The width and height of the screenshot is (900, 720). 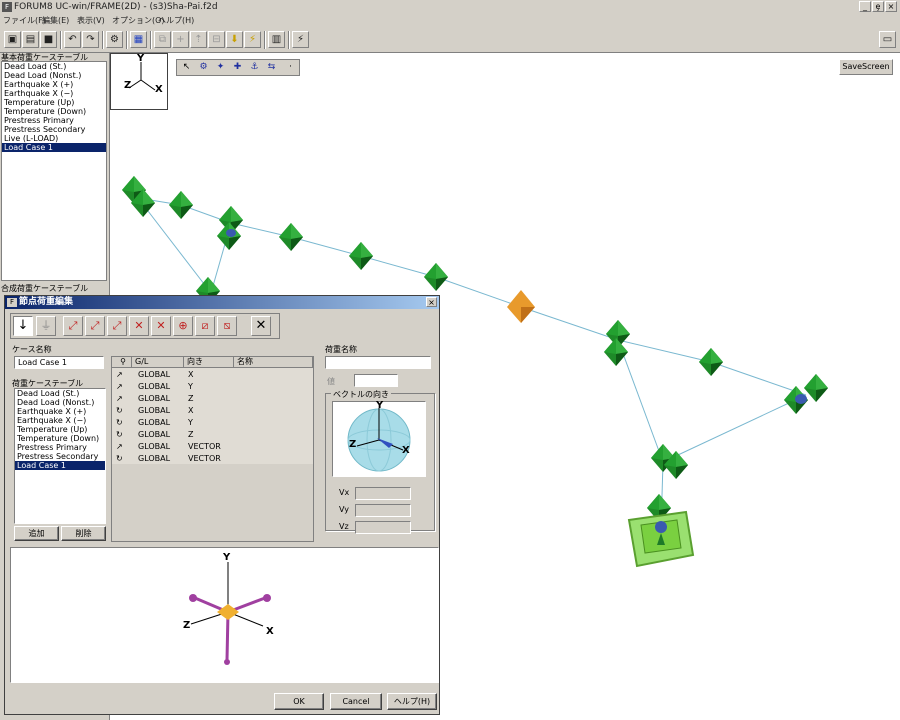 What do you see at coordinates (73, 326) in the screenshot?
I see `load-x-icon: ⤢` at bounding box center [73, 326].